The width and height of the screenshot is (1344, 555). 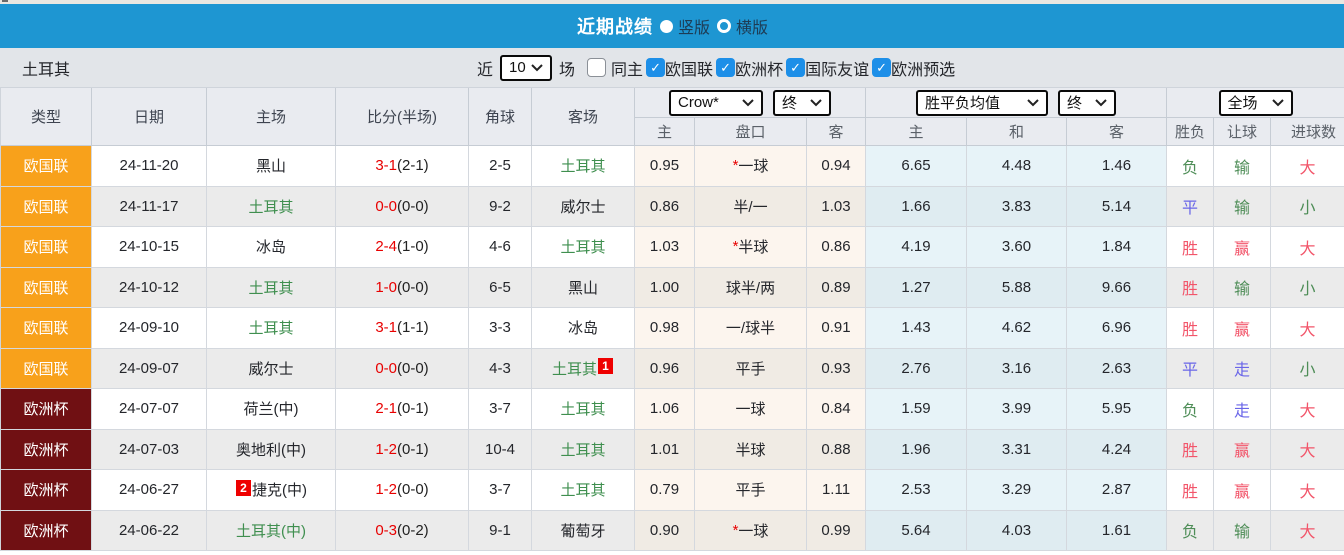 What do you see at coordinates (1117, 328) in the screenshot?
I see `cell-avg-away: 6.96` at bounding box center [1117, 328].